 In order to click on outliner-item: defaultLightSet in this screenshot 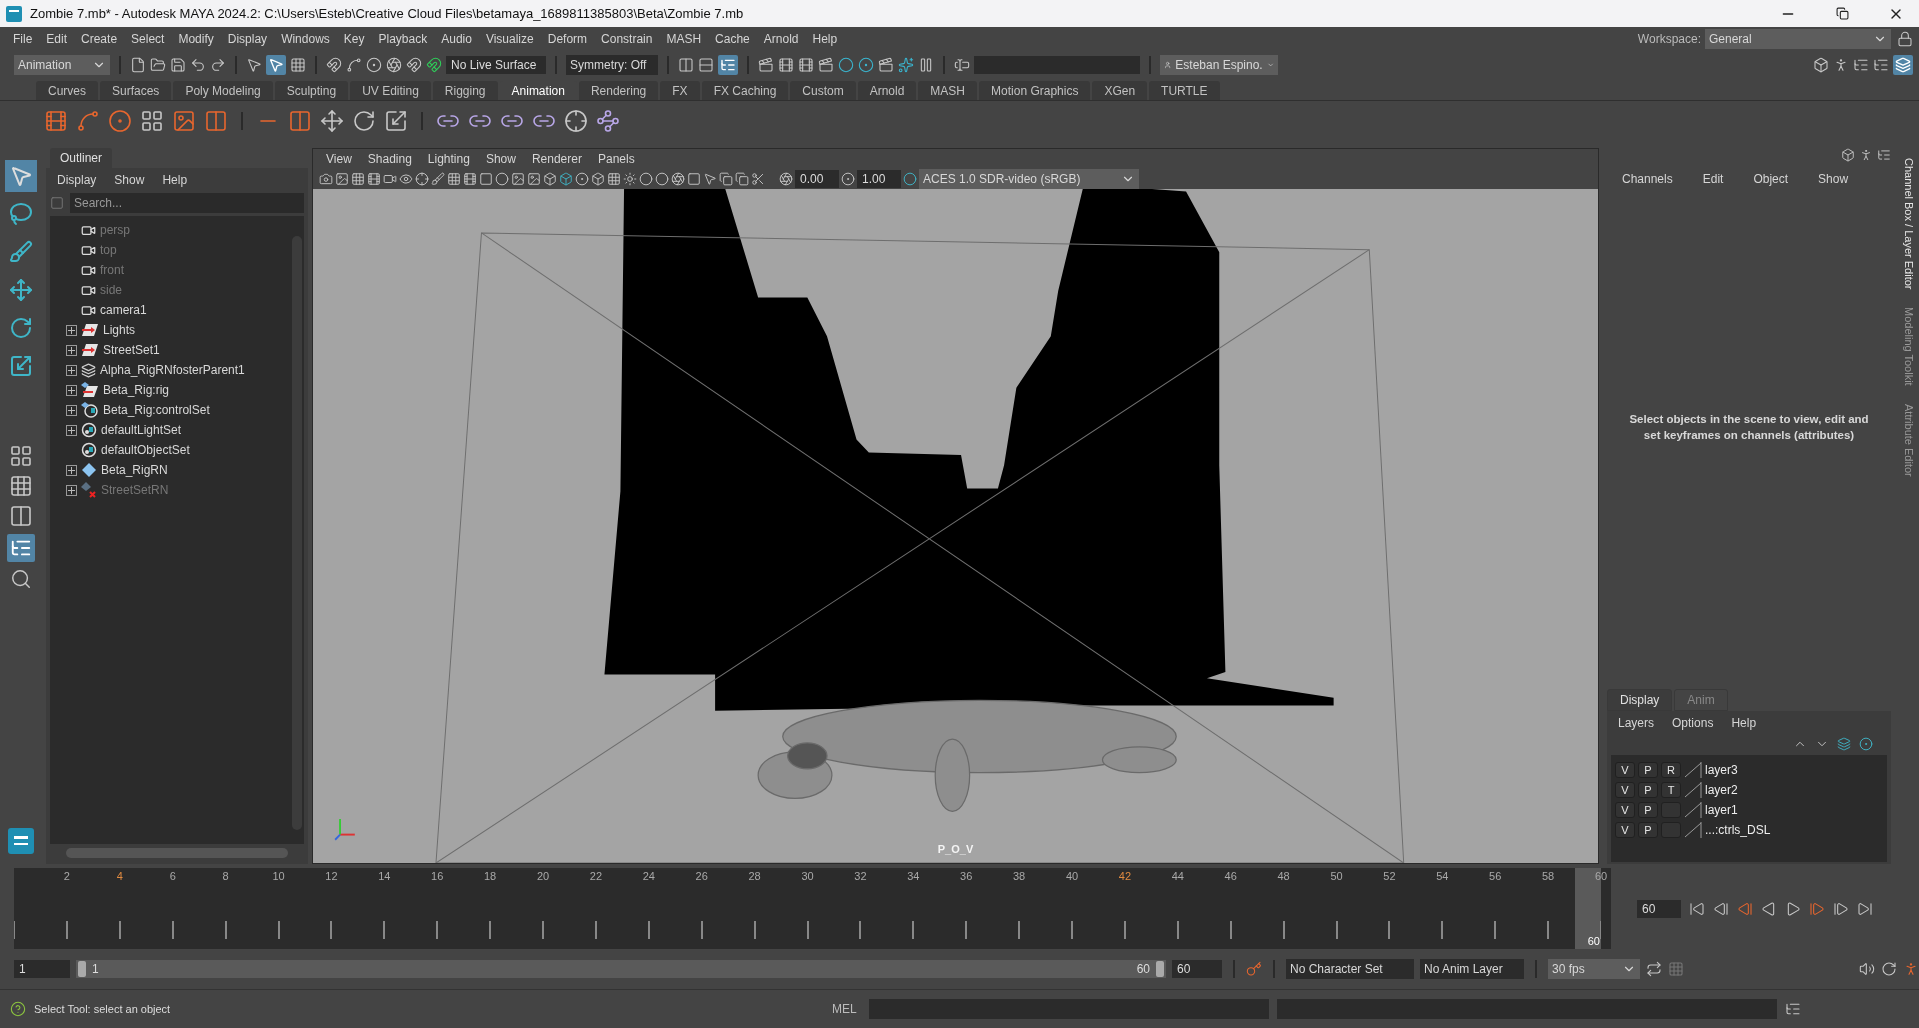, I will do `click(170, 430)`.